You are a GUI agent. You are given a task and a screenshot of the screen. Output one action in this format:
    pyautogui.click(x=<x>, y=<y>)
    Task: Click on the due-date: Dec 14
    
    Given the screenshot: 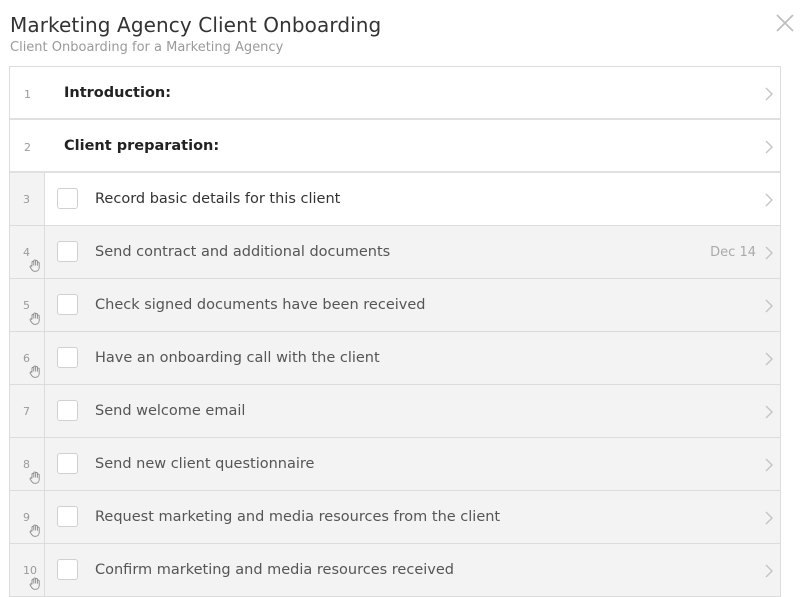 What is the action you would take?
    pyautogui.click(x=733, y=252)
    